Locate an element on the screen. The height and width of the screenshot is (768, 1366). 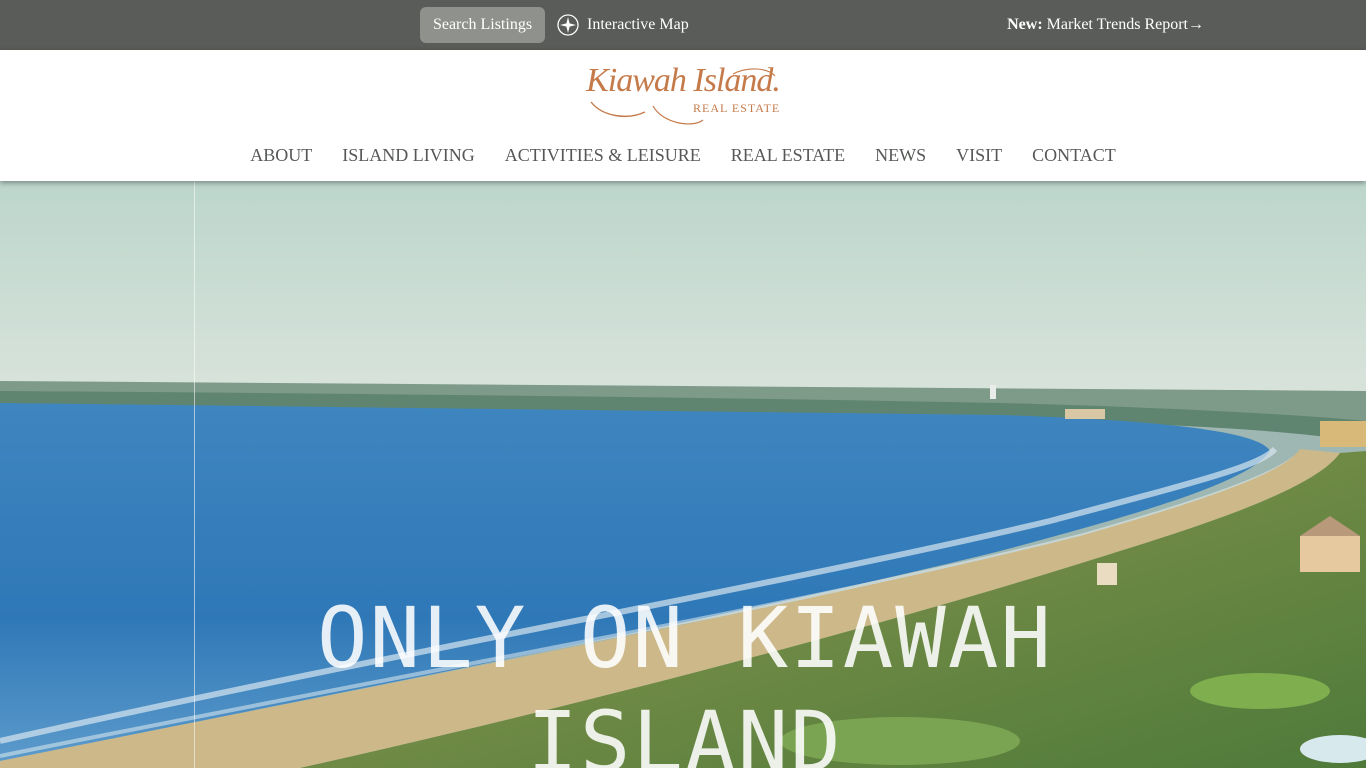
market-trends-label: Market Trends Report→ is located at coordinates (1125, 24).